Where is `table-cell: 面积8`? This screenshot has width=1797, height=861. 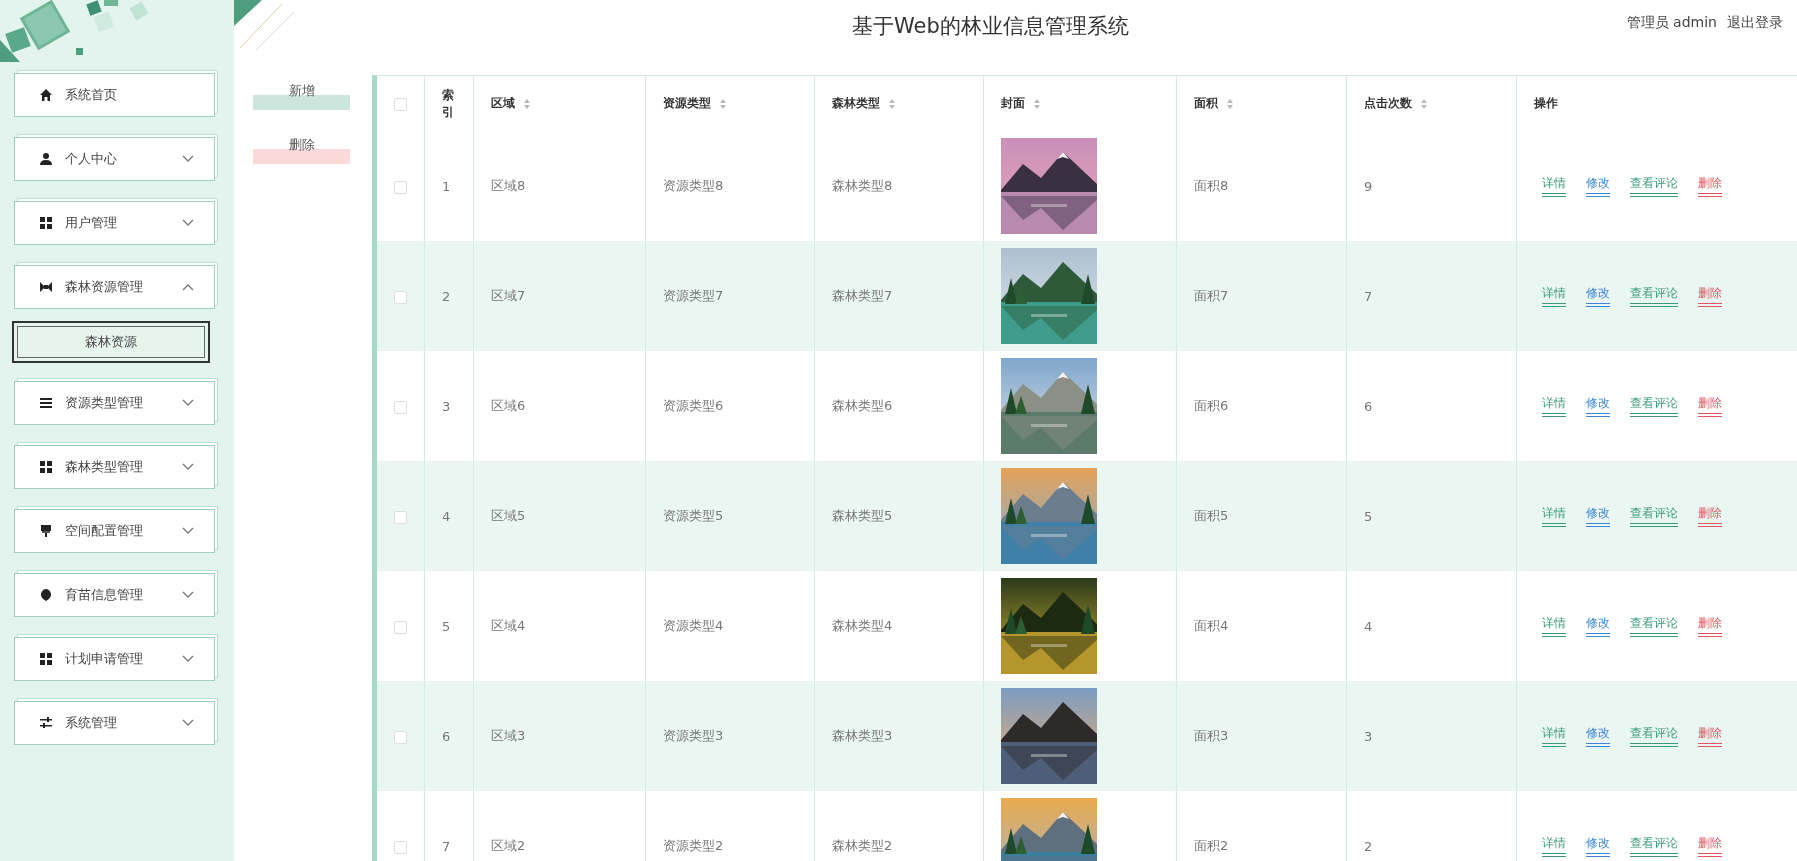
table-cell: 面积8 is located at coordinates (1211, 185).